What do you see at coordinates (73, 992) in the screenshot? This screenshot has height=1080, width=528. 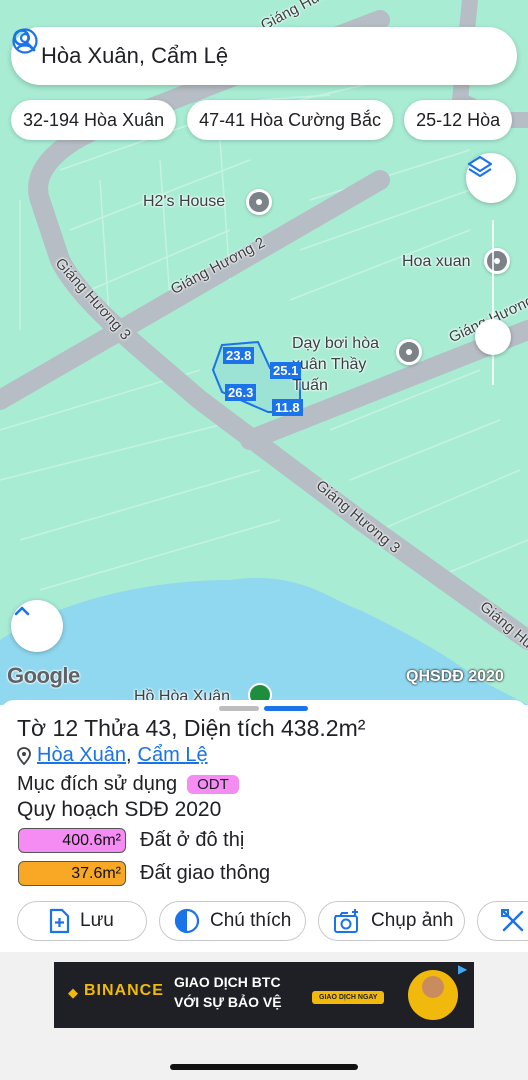 I see `binance-logo-icon: ◆` at bounding box center [73, 992].